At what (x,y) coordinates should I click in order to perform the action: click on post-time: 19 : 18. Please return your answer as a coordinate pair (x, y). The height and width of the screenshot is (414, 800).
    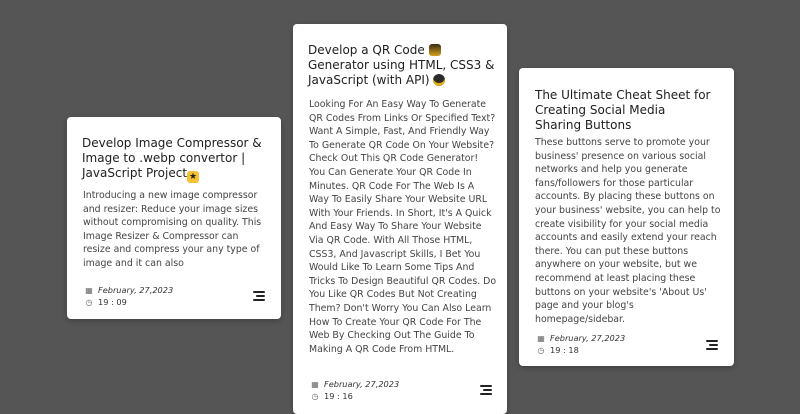
    Looking at the image, I should click on (564, 350).